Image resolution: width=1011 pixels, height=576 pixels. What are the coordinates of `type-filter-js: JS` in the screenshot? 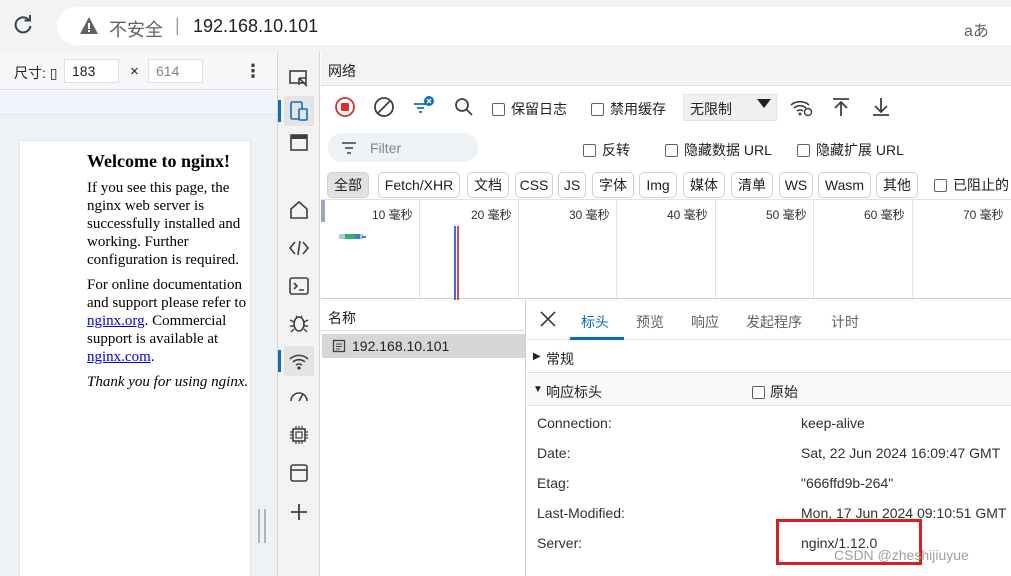 It's located at (572, 185).